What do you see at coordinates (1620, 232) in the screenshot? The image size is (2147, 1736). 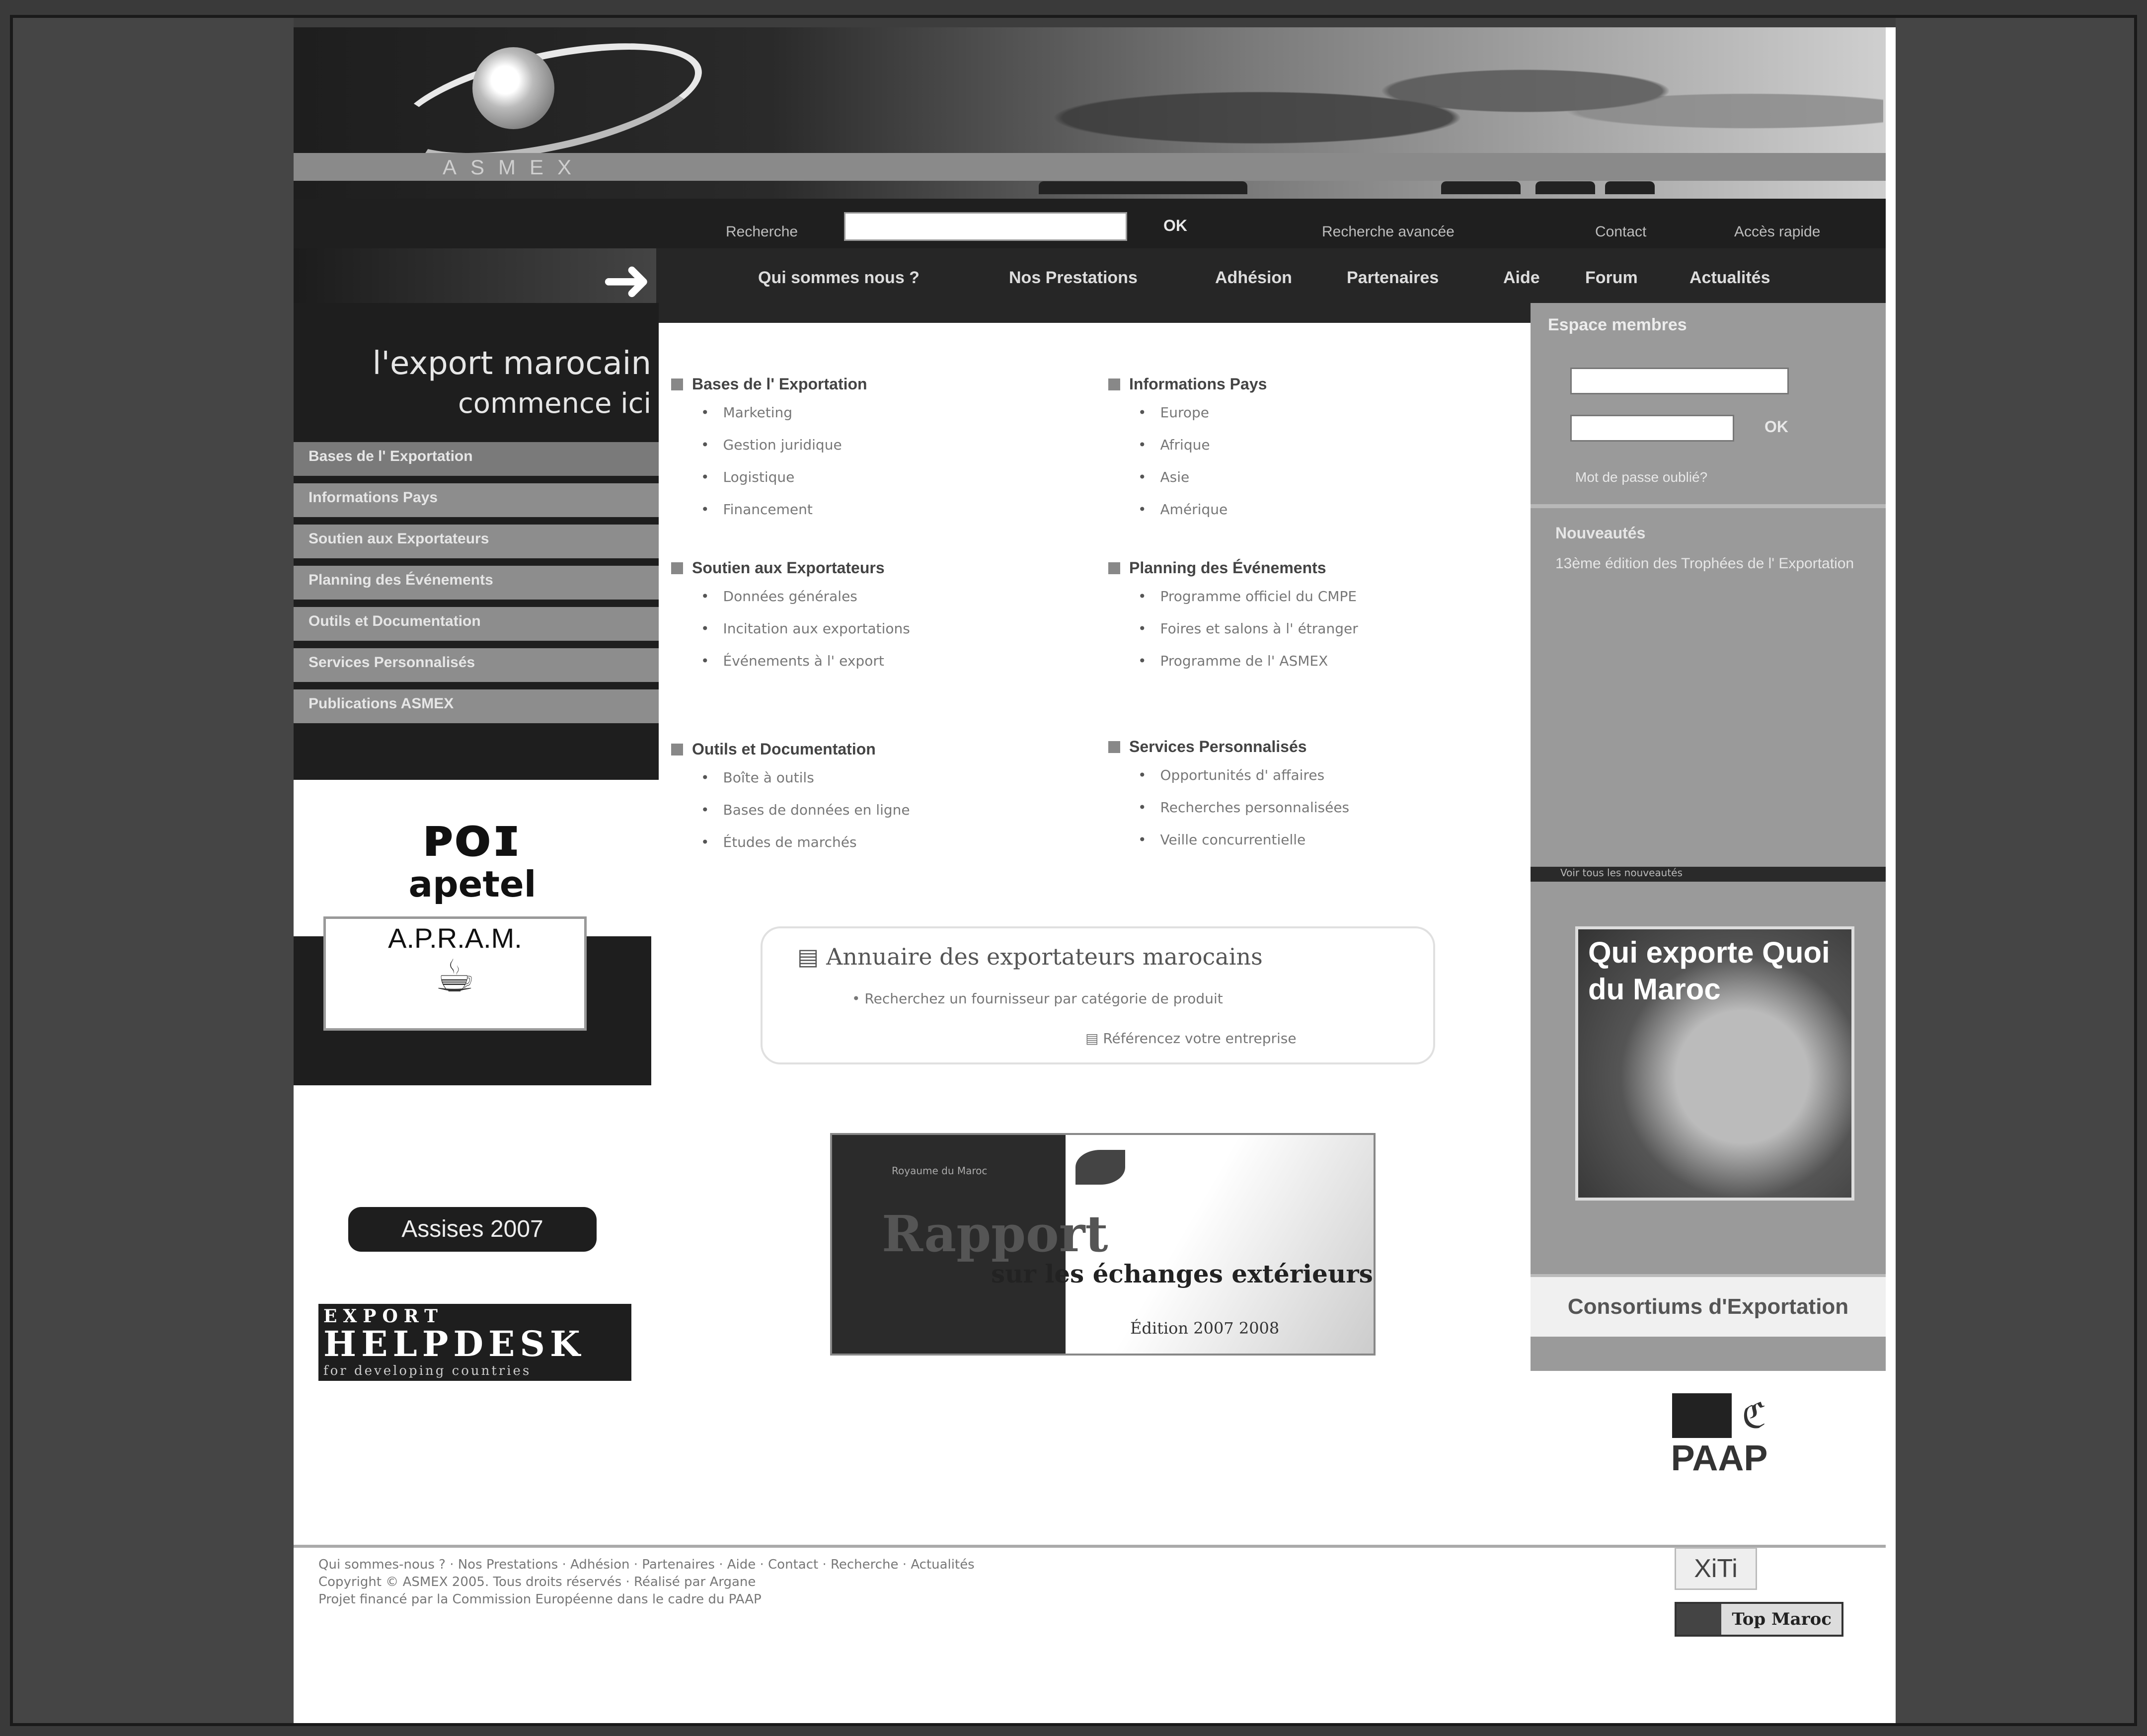 I see `contact-link: Contact` at bounding box center [1620, 232].